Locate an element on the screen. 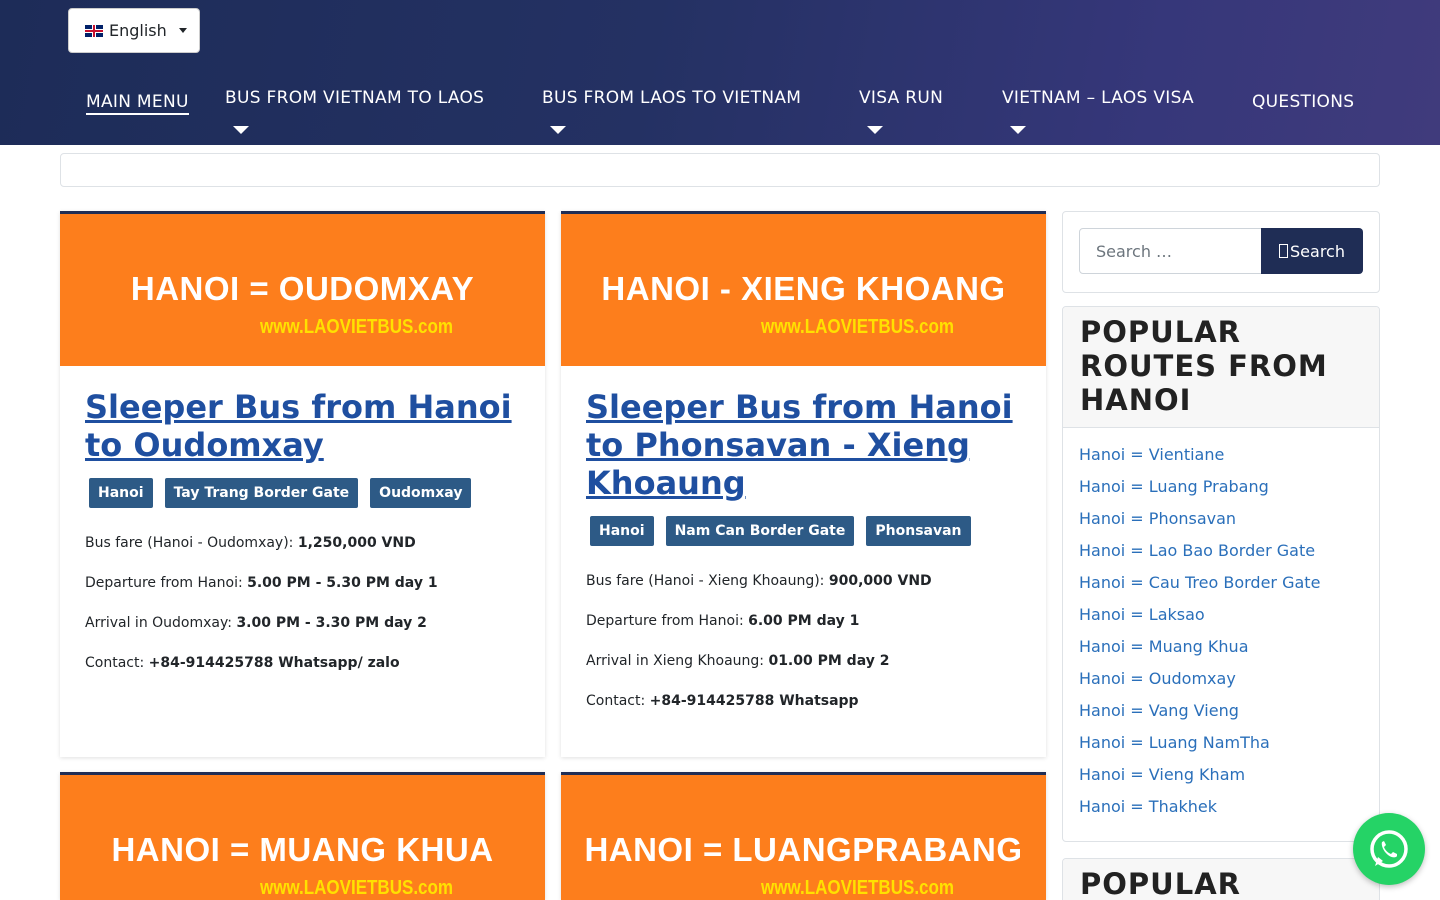 The width and height of the screenshot is (1440, 900). tag: Tay Trang Border Gate is located at coordinates (261, 493).